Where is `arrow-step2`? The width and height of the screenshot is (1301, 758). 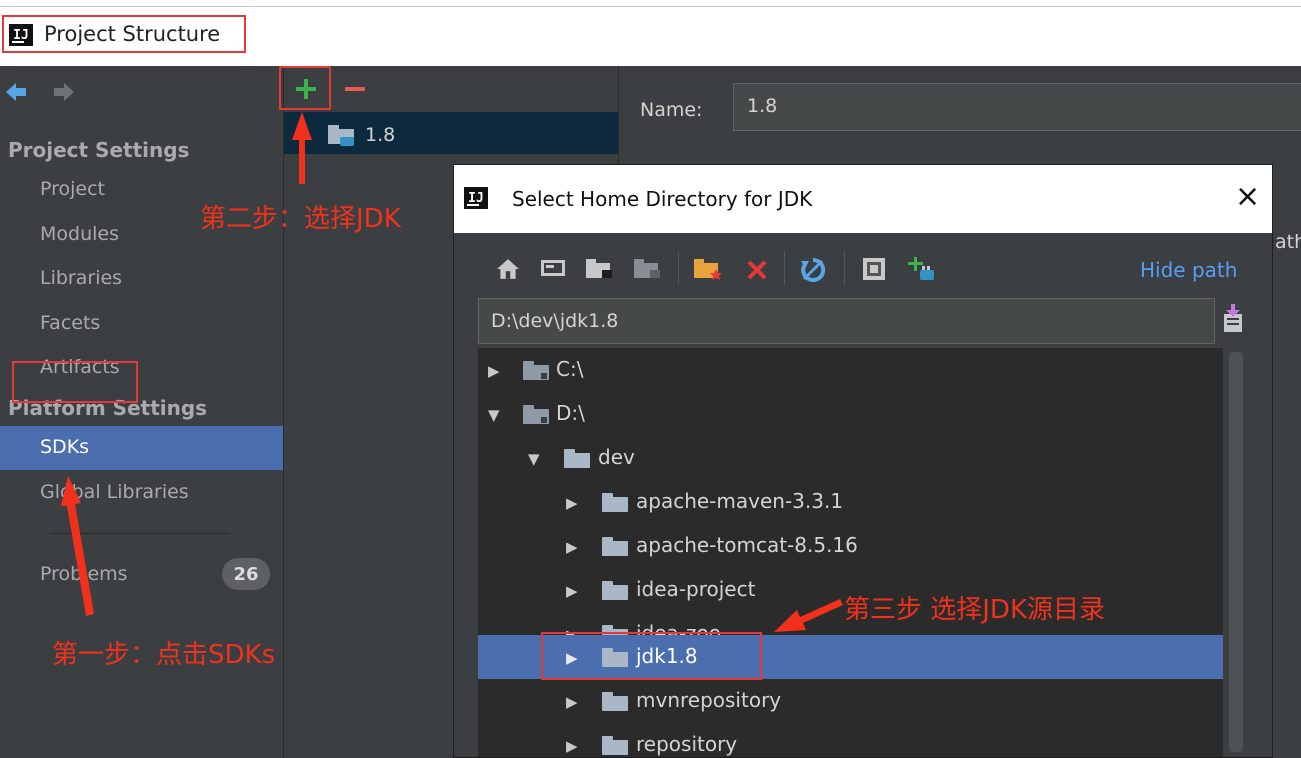
arrow-step2 is located at coordinates (302, 148).